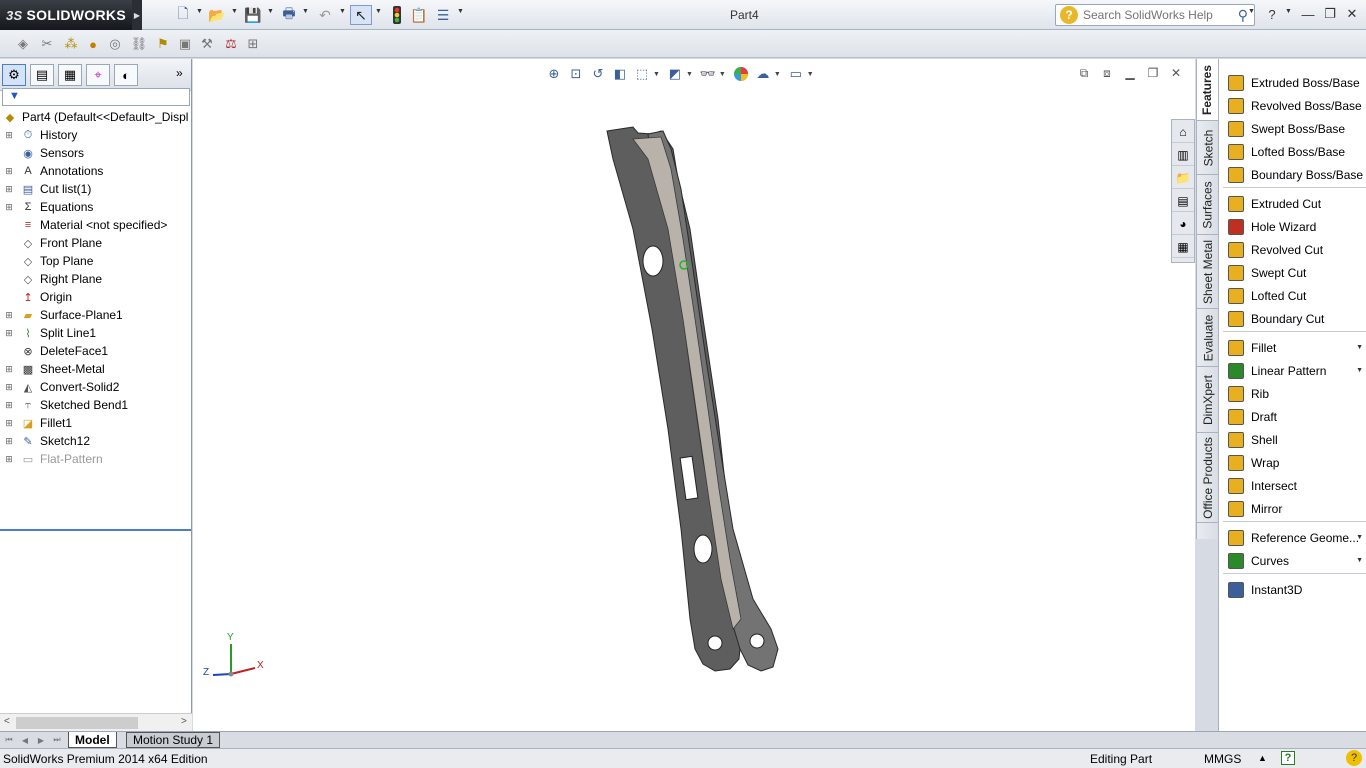 The image size is (1366, 768). What do you see at coordinates (253, 44) in the screenshot?
I see `cmd-frame-icon: ⊞` at bounding box center [253, 44].